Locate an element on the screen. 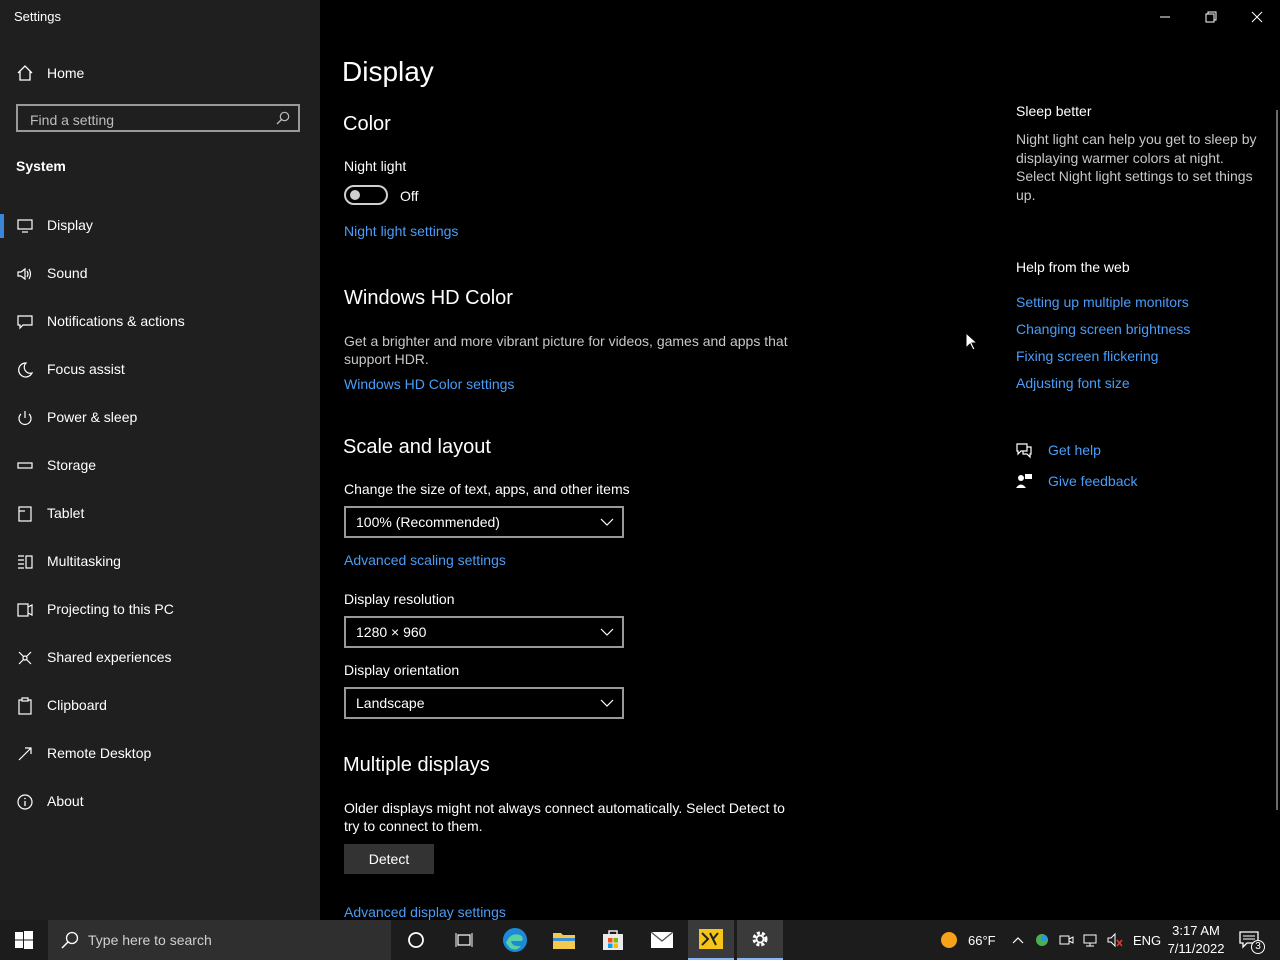 The image size is (1280, 960). get-help-link: Get help is located at coordinates (1074, 450).